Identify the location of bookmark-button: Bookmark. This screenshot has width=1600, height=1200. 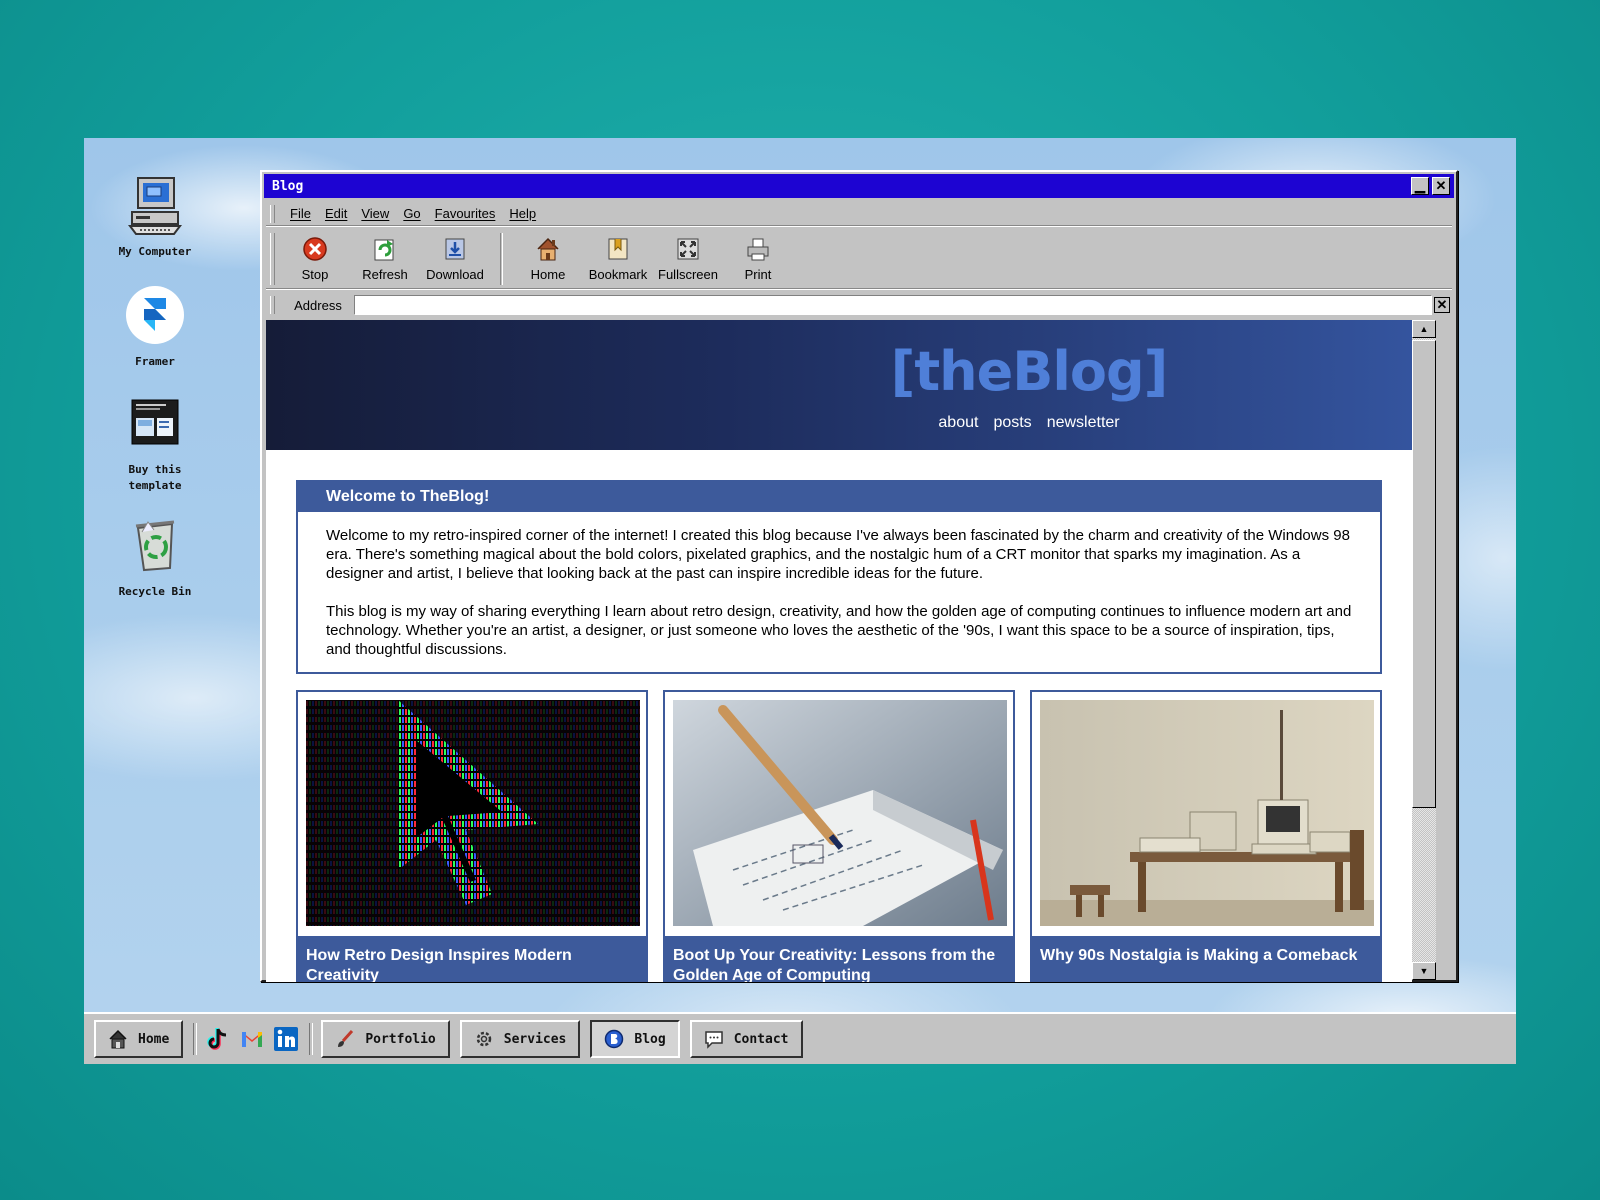
(618, 259).